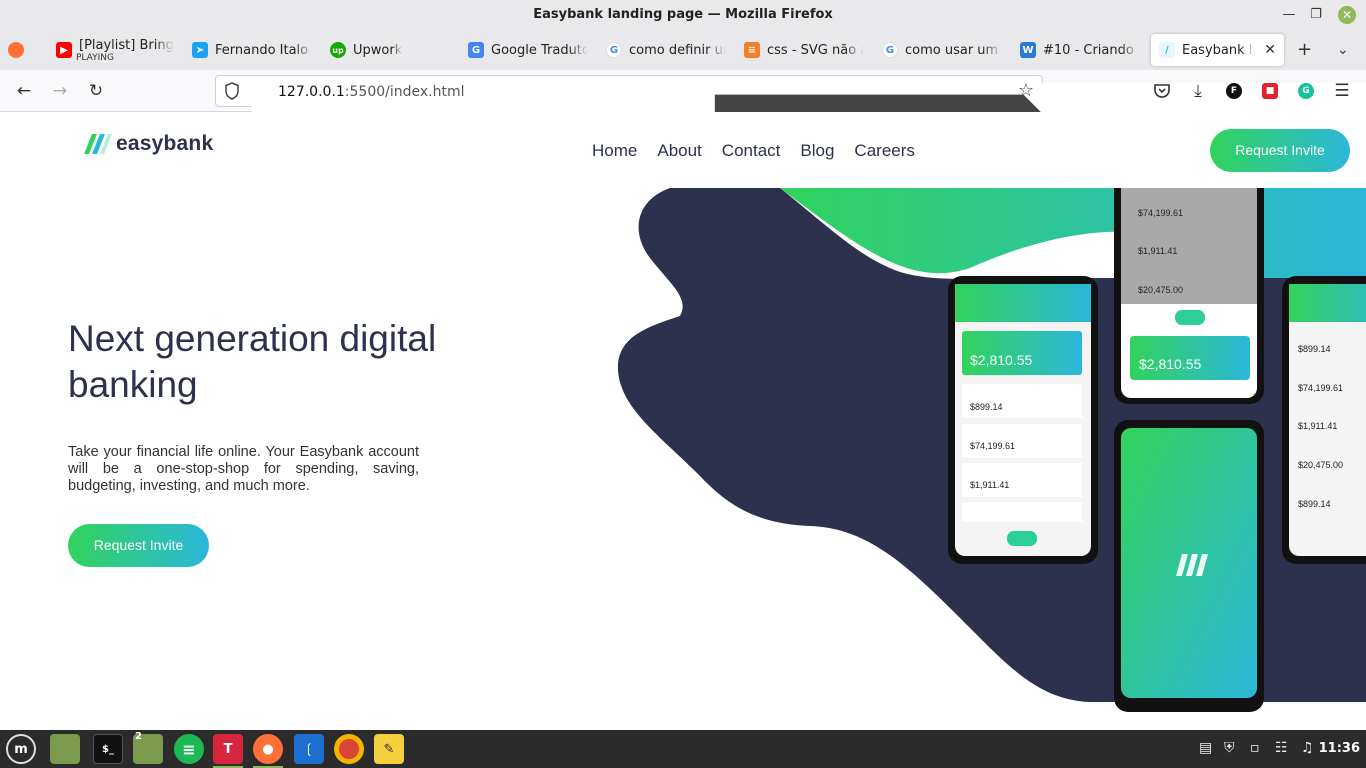 This screenshot has height=768, width=1366. What do you see at coordinates (884, 151) in the screenshot?
I see `nav-careers: Careers` at bounding box center [884, 151].